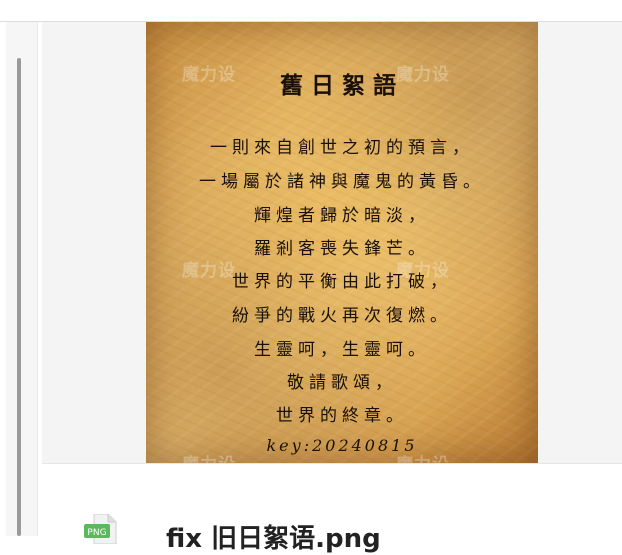 Image resolution: width=622 pixels, height=555 pixels. What do you see at coordinates (108, 529) in the screenshot?
I see `png-file-icon: PNG` at bounding box center [108, 529].